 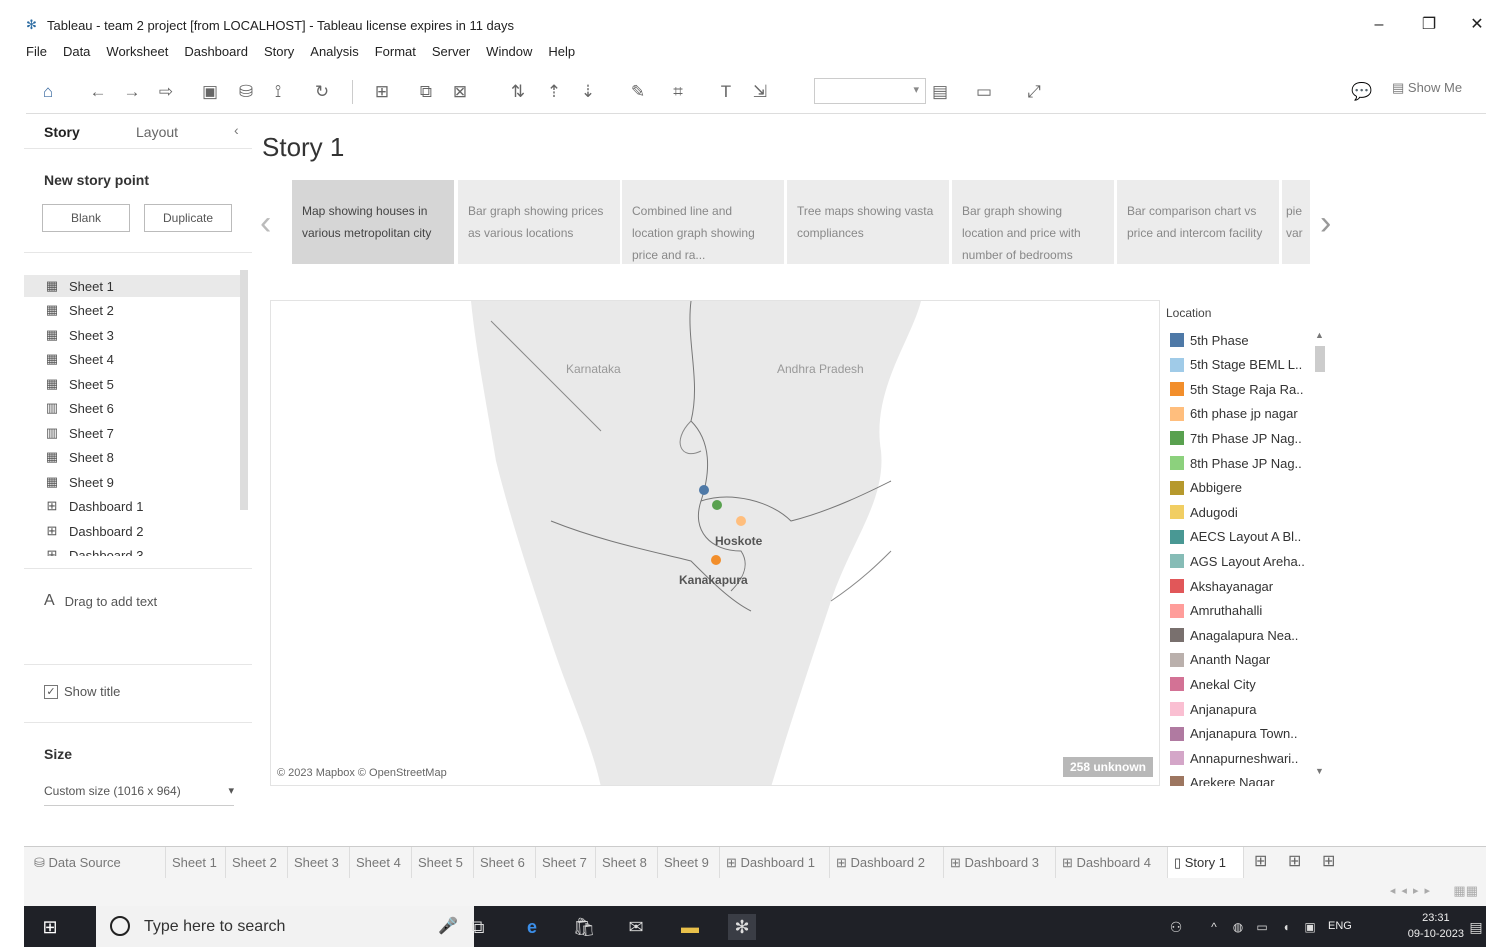 I want to click on menu-worksheet: Worksheet, so click(x=137, y=54).